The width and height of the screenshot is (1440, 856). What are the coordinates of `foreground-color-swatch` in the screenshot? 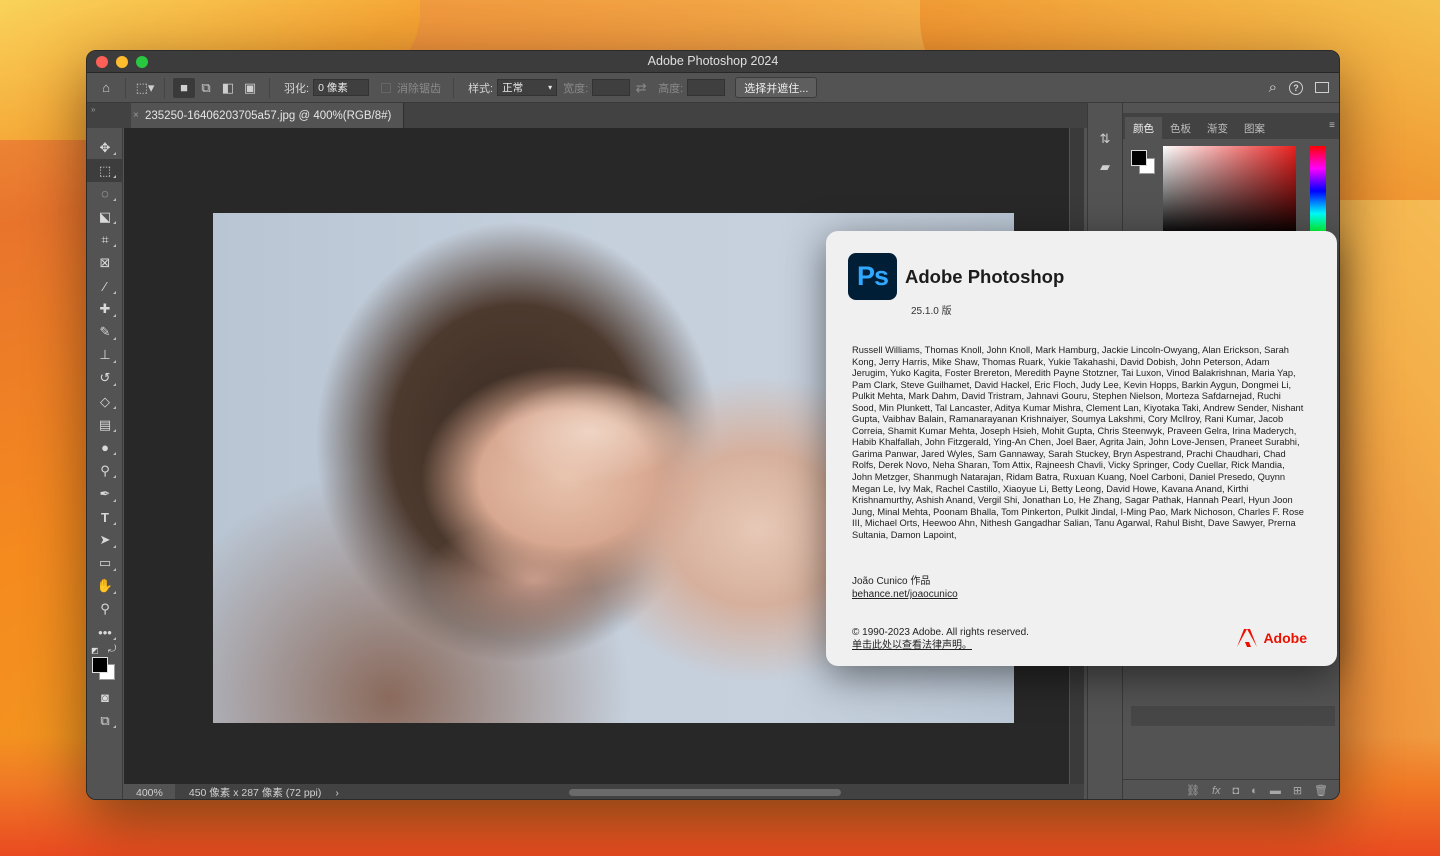 It's located at (100, 665).